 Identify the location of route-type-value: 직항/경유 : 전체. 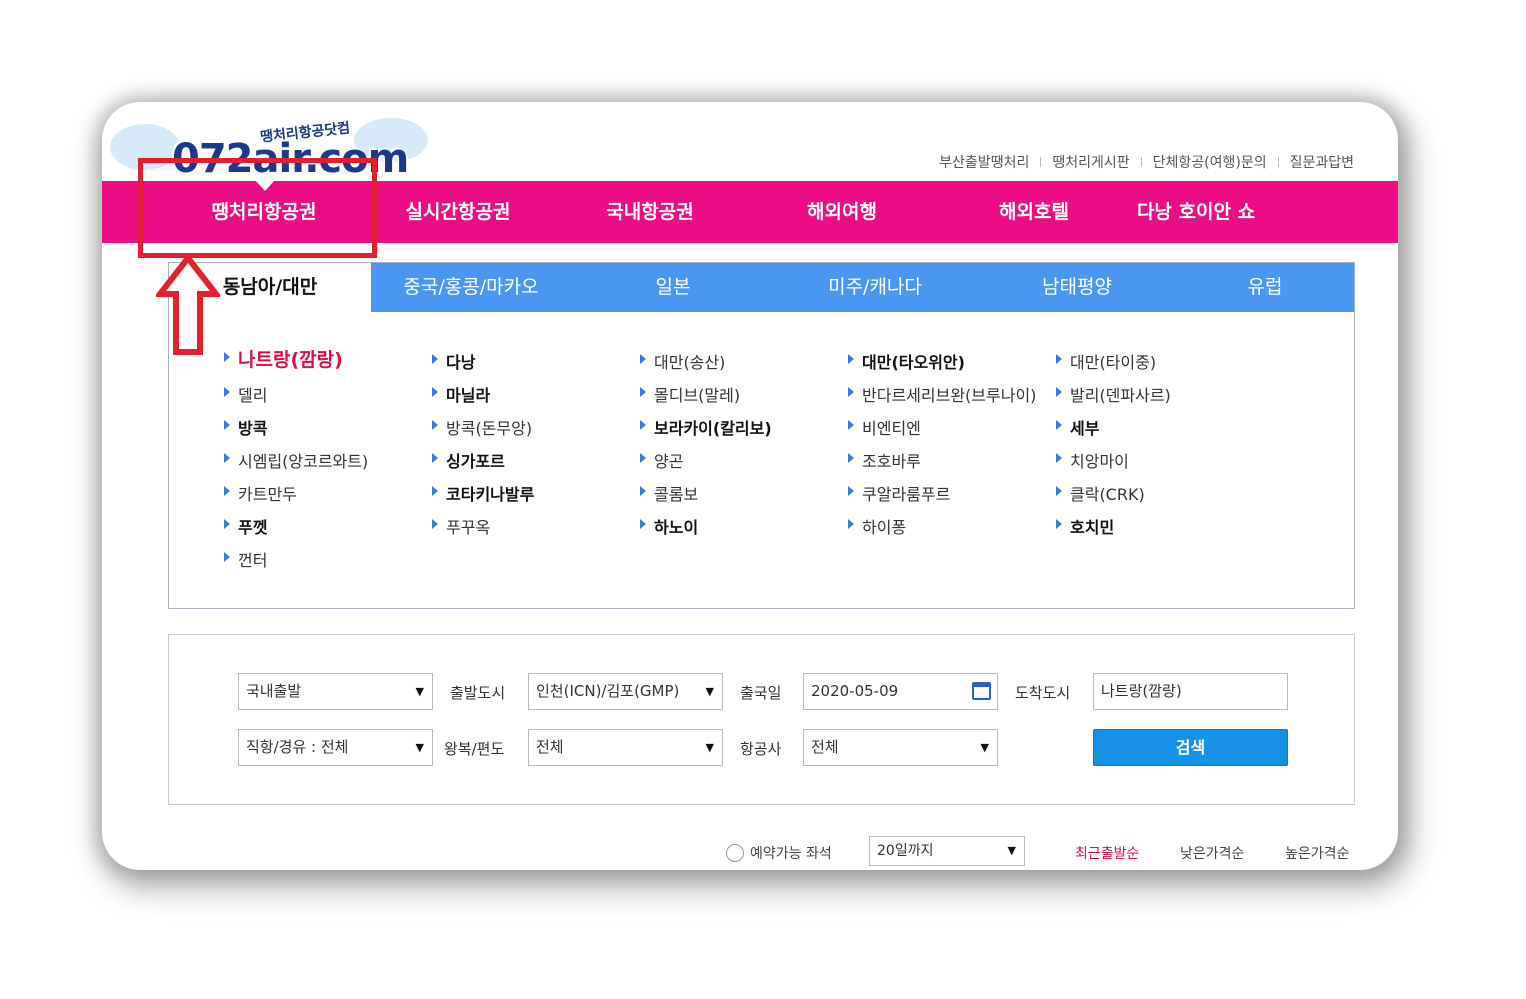
(297, 747).